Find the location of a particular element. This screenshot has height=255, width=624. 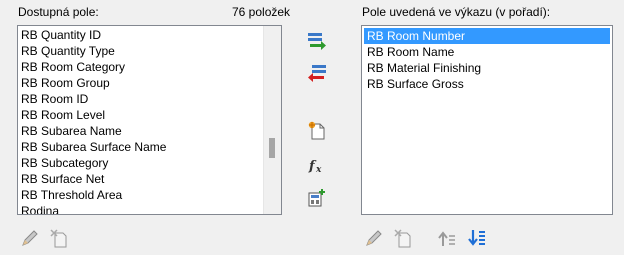

formula-button: f x is located at coordinates (317, 165).